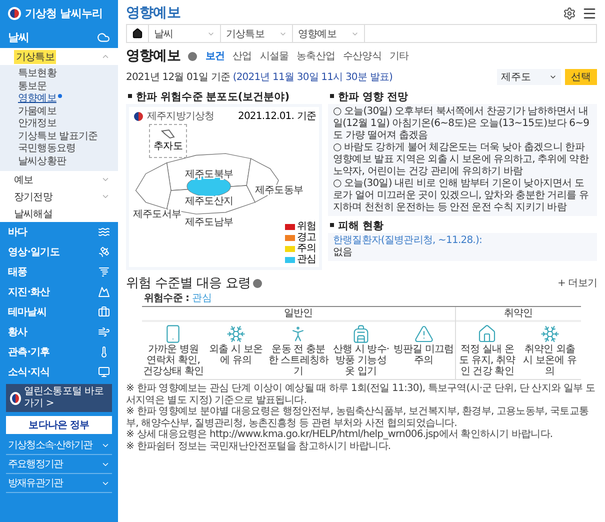 This screenshot has width=605, height=522. What do you see at coordinates (59, 37) in the screenshot?
I see `sidebar-section: 날씨` at bounding box center [59, 37].